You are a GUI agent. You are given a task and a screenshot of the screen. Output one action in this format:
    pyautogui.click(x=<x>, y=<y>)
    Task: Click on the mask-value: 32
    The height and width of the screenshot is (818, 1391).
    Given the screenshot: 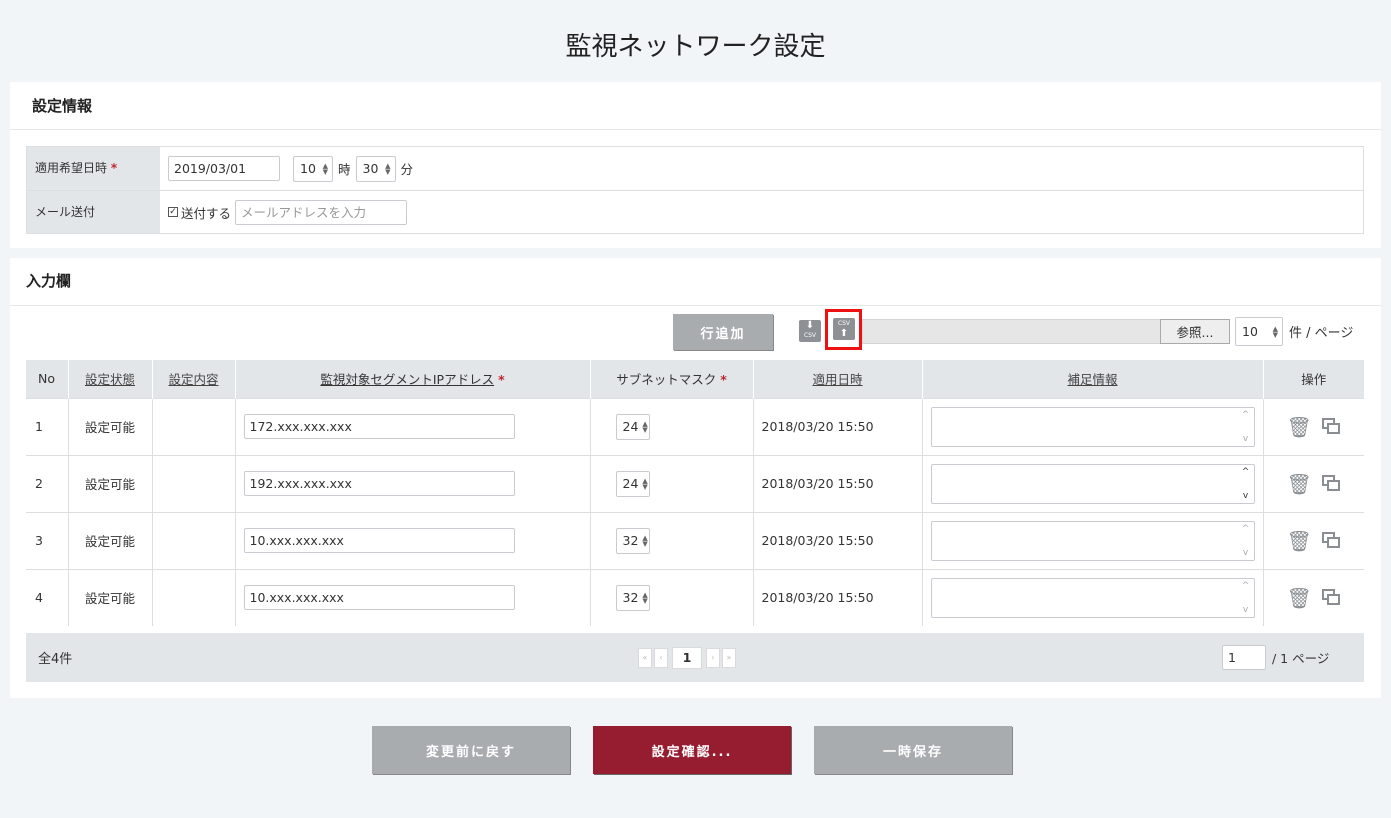 What is the action you would take?
    pyautogui.click(x=630, y=598)
    